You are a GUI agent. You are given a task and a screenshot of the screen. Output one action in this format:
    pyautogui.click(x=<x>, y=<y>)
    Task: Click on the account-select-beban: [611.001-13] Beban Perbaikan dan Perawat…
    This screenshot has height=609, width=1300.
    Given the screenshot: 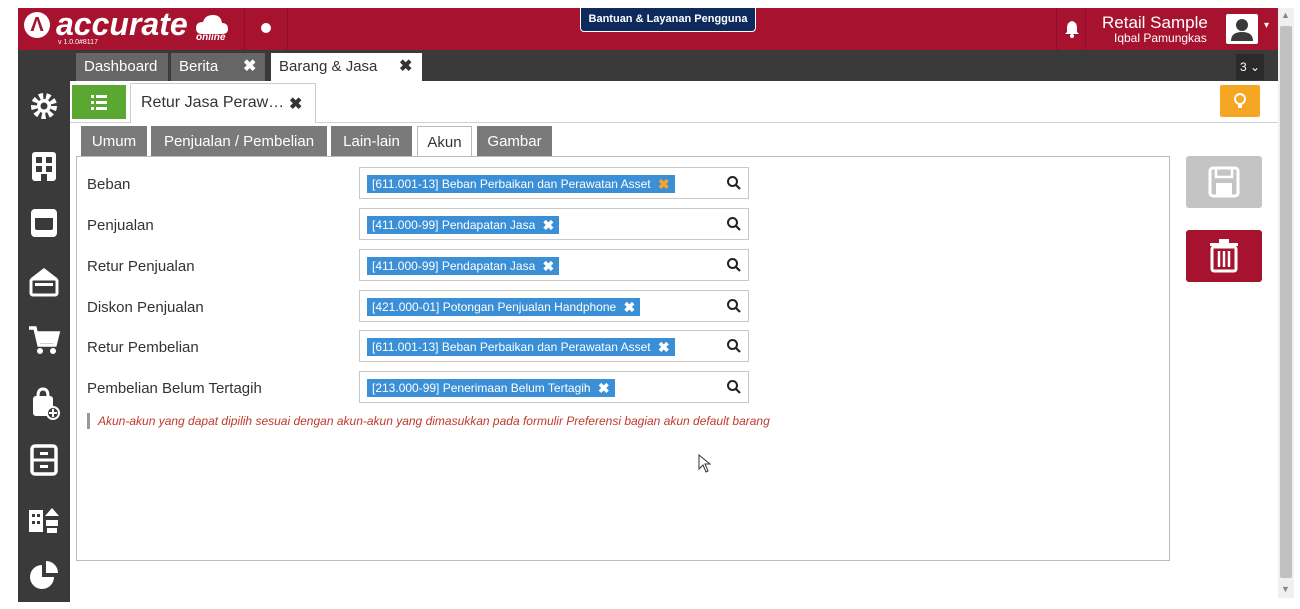 What is the action you would take?
    pyautogui.click(x=554, y=183)
    